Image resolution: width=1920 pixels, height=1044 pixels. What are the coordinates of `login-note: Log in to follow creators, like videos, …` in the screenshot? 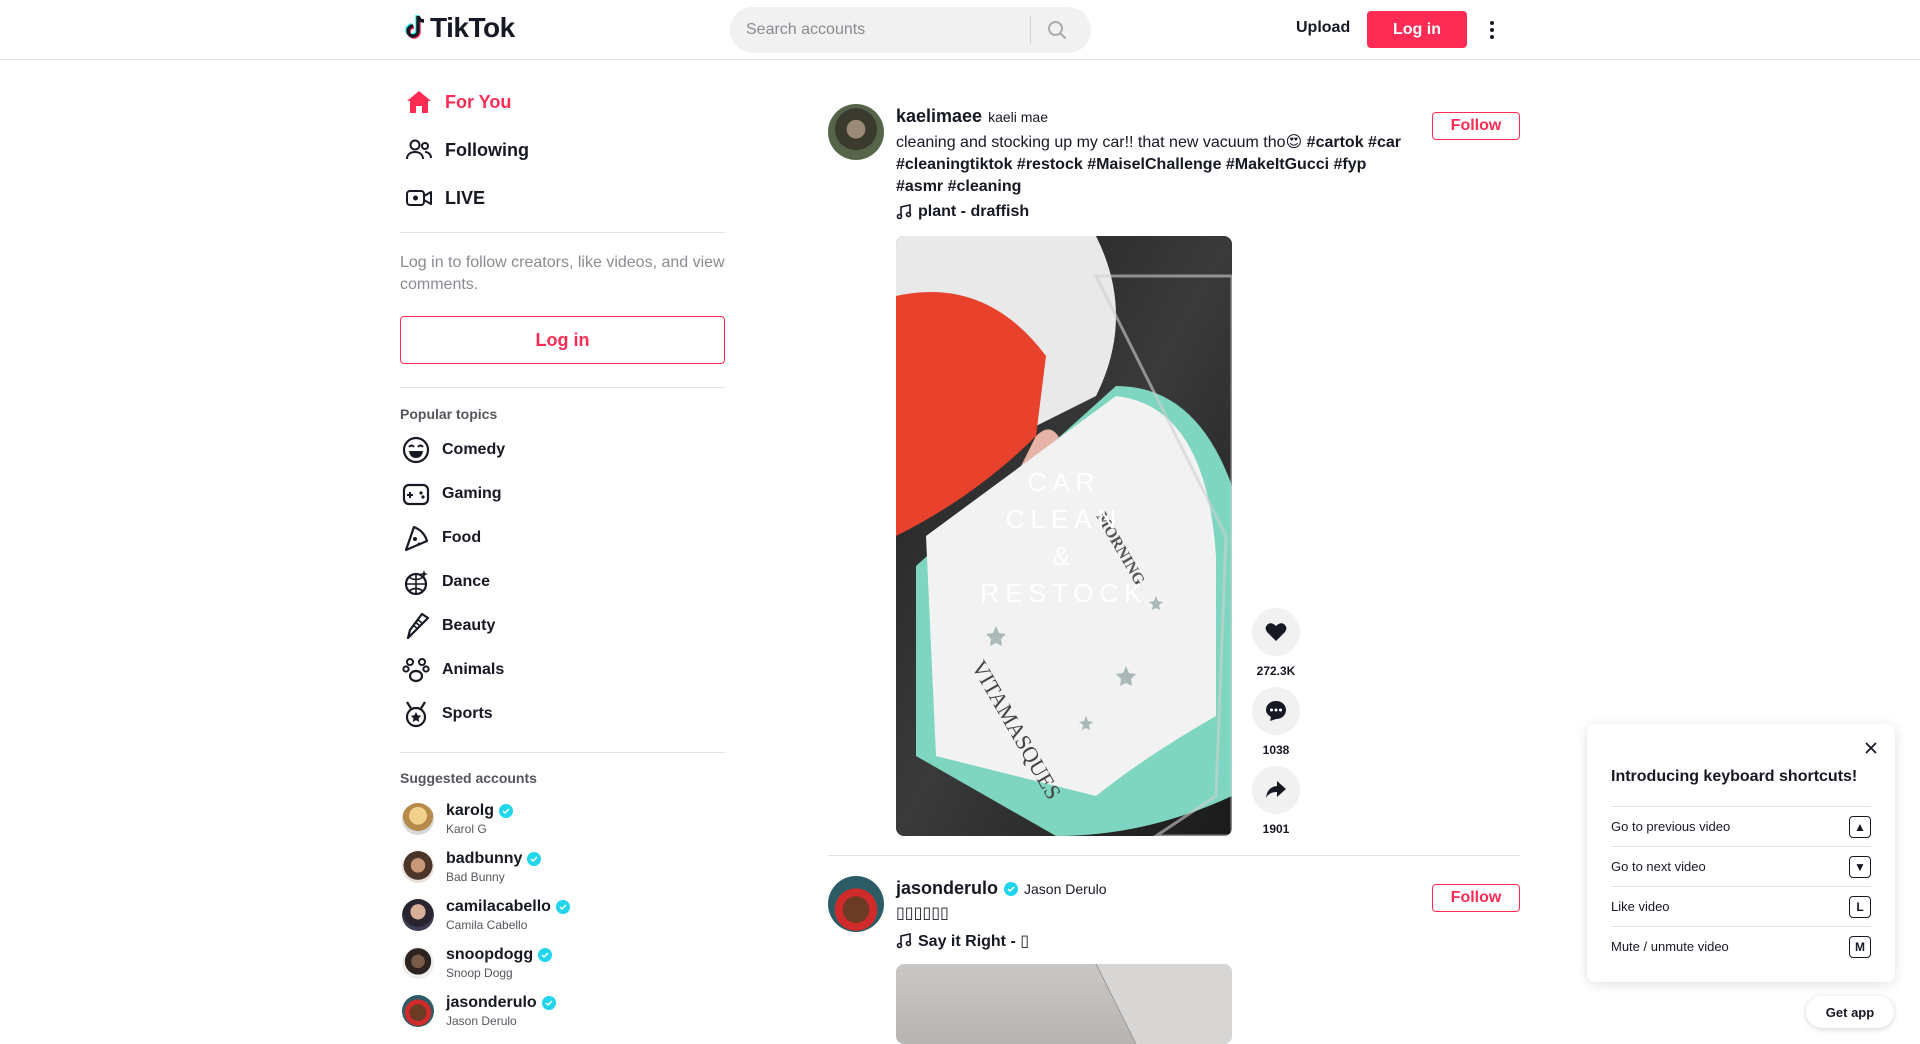 It's located at (562, 273).